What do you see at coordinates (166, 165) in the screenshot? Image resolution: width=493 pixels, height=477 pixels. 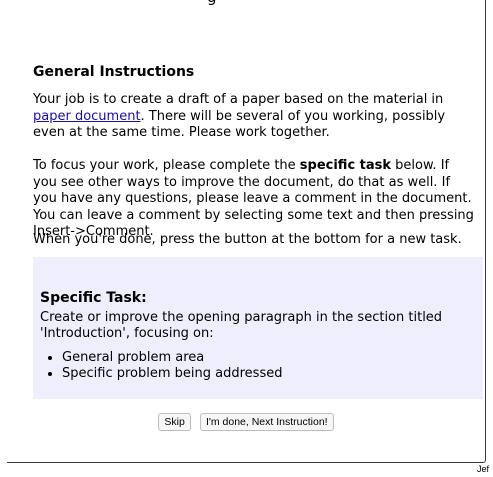 I see `p2-text-before: To focus your work, please complete the` at bounding box center [166, 165].